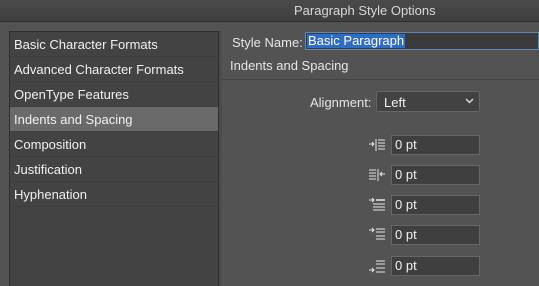  Describe the element at coordinates (435, 205) in the screenshot. I see `first-line-indent-field: 0 pt` at that location.